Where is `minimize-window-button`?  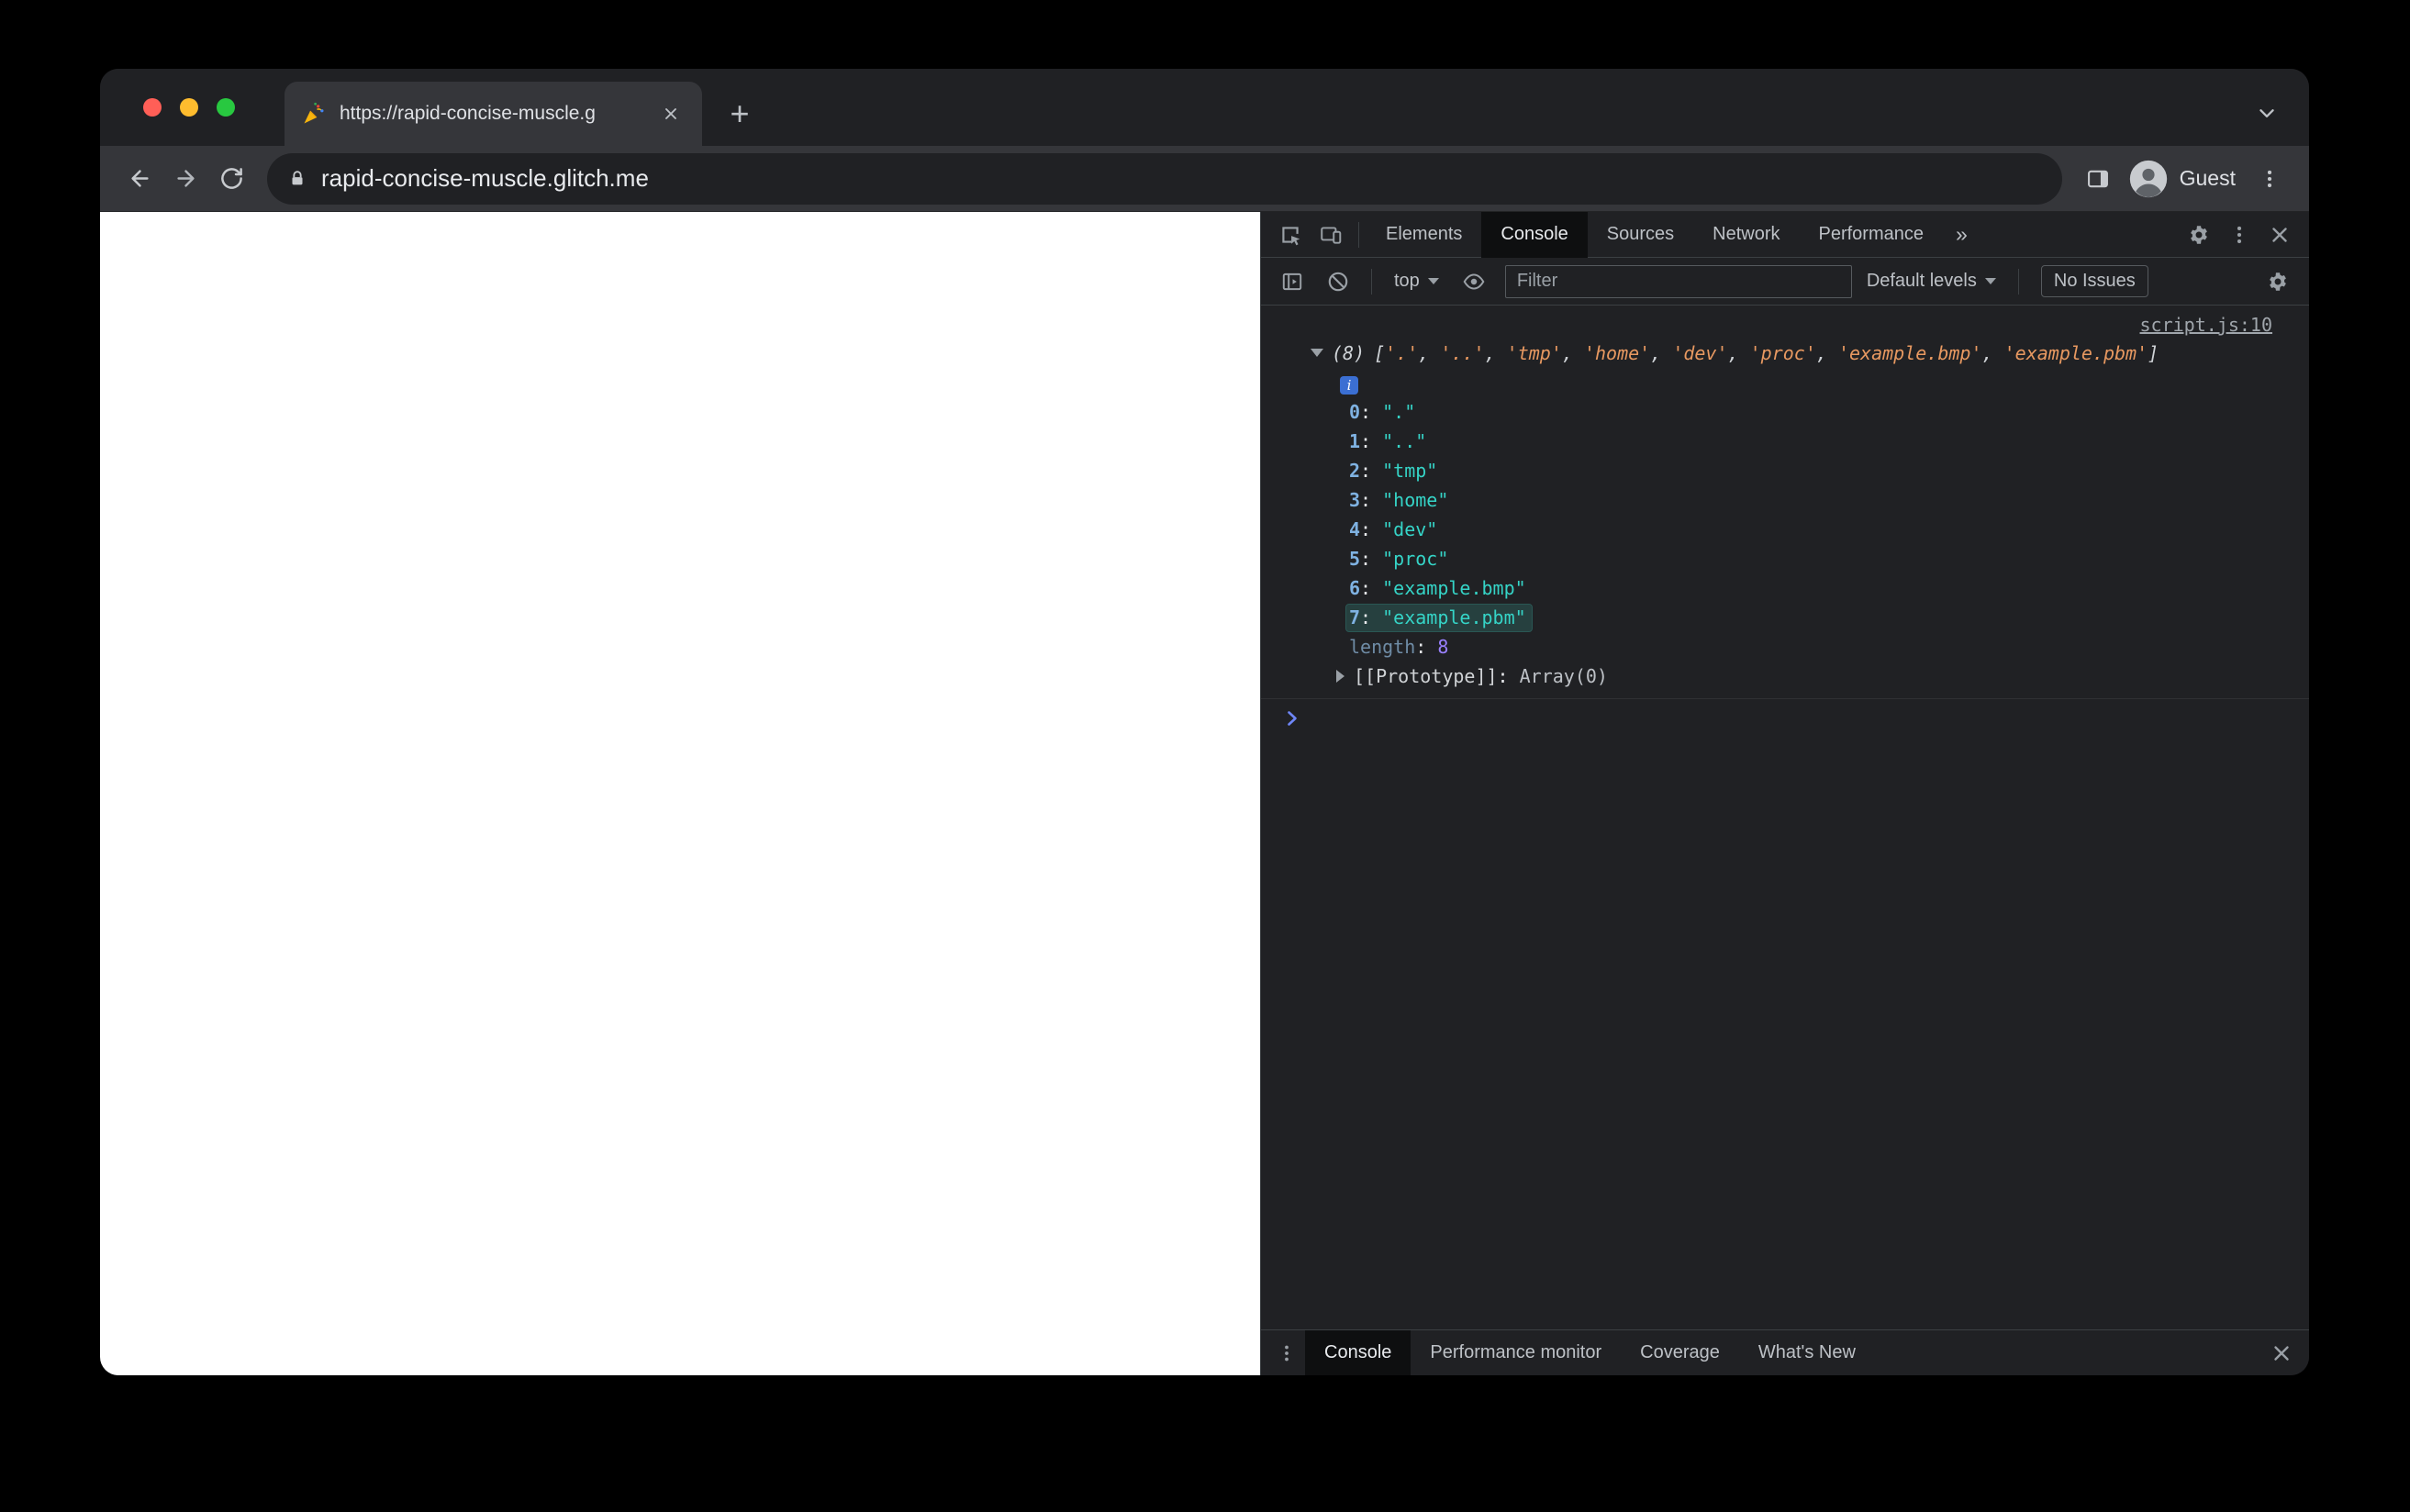 minimize-window-button is located at coordinates (189, 108).